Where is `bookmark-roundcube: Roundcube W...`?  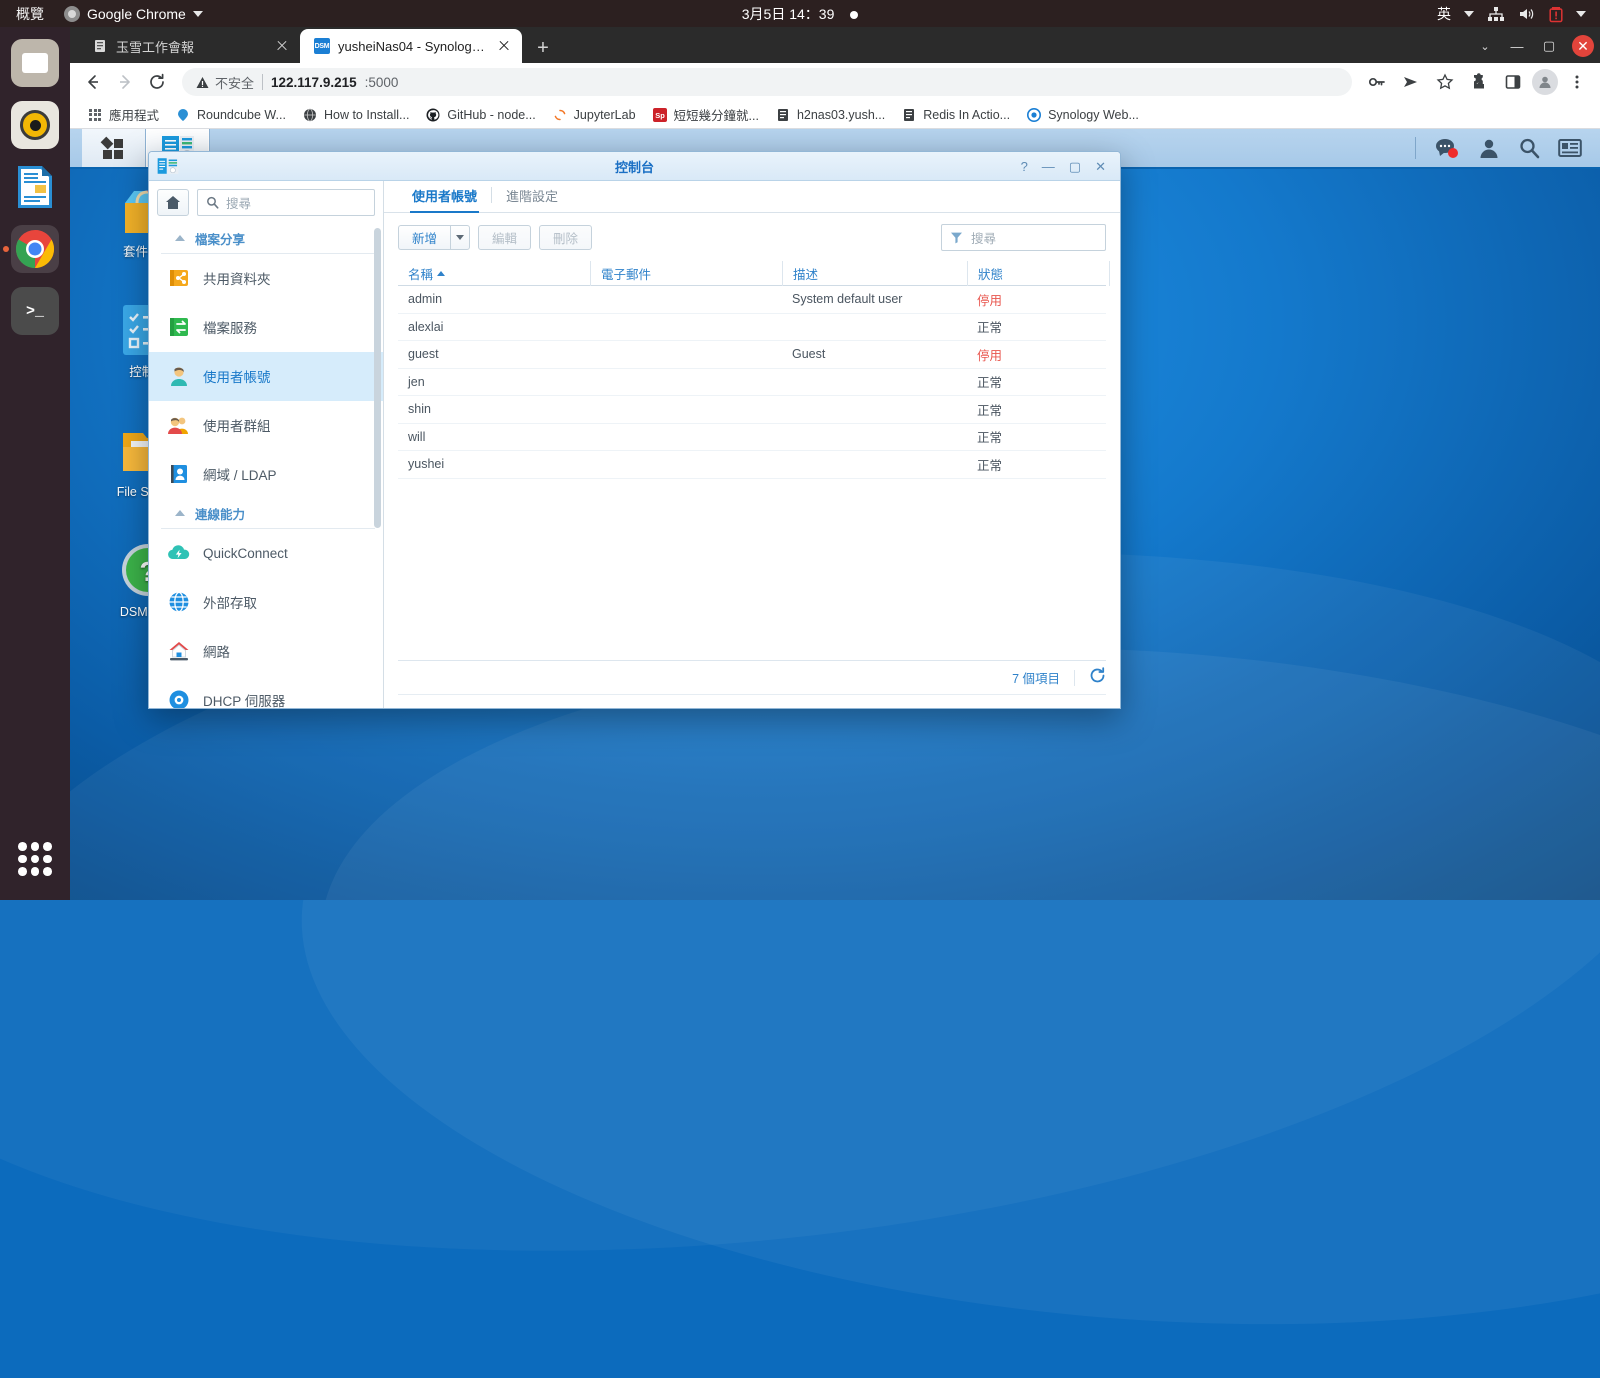
bookmark-roundcube: Roundcube W... is located at coordinates (230, 115).